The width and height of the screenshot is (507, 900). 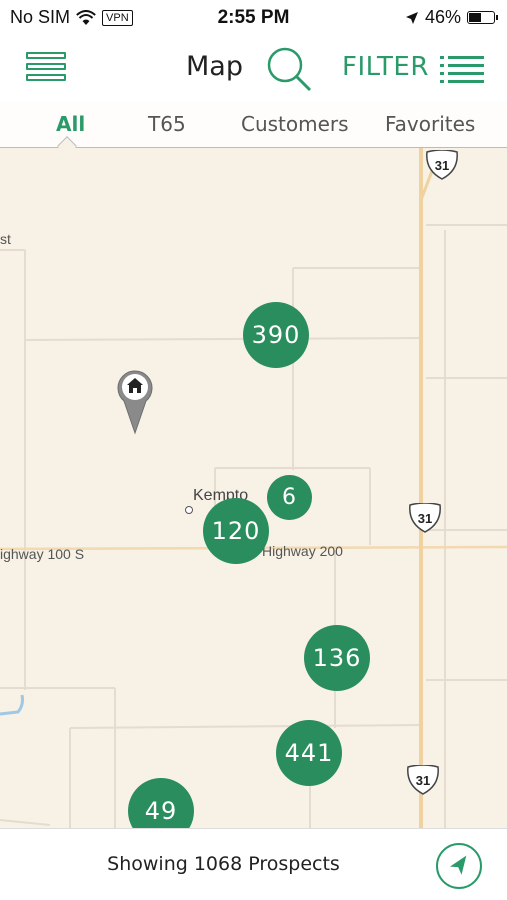 I want to click on bottom-bar: Showing 1068 Prospects, so click(x=253, y=864).